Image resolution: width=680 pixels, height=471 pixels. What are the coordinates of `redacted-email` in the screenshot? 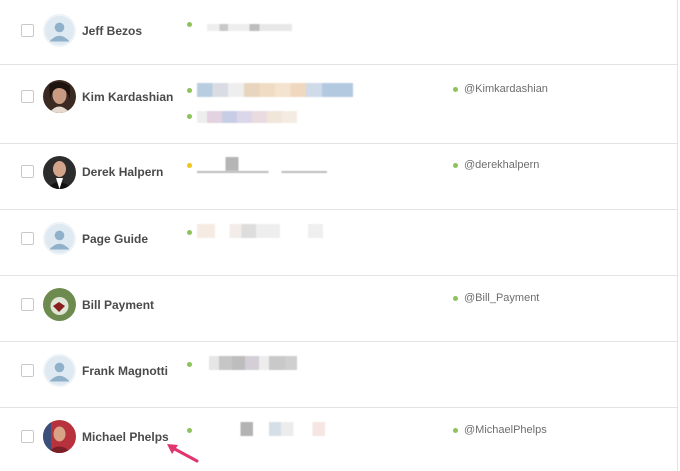 It's located at (247, 117).